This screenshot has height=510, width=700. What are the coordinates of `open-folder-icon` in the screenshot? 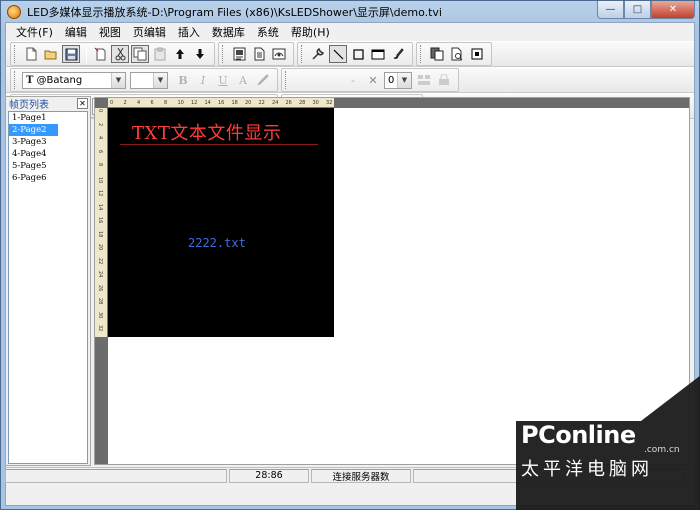 It's located at (51, 54).